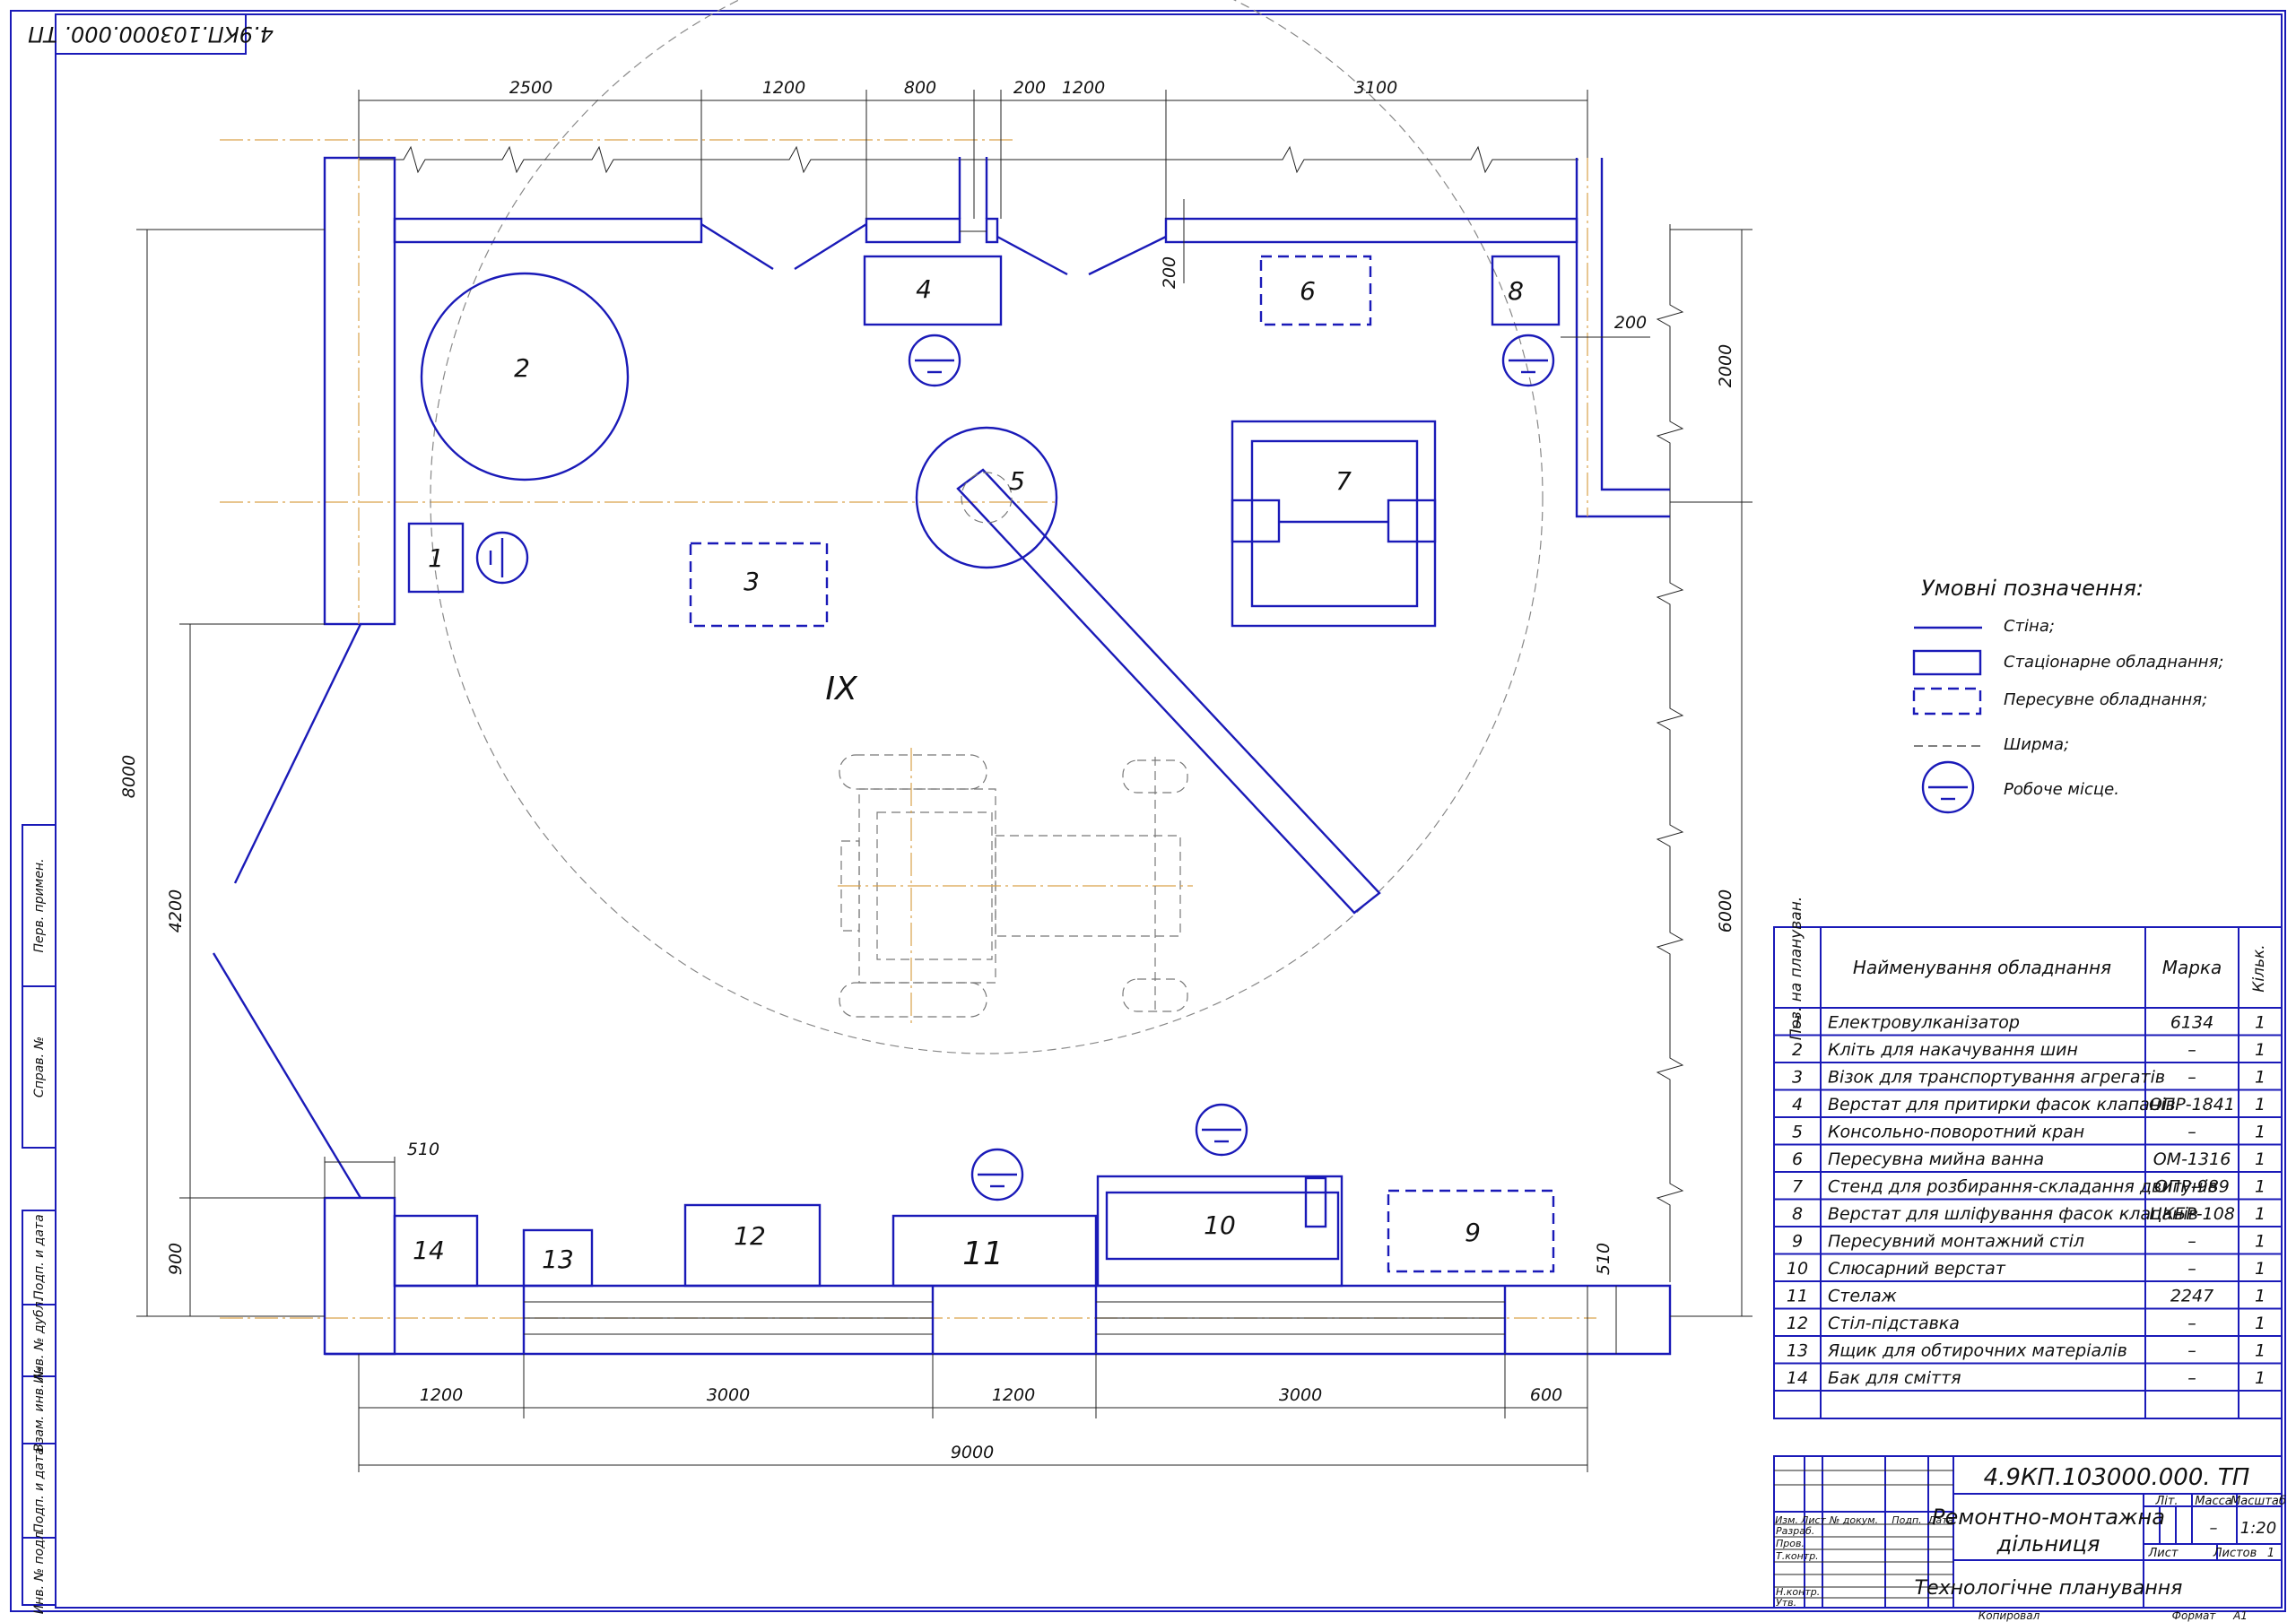  I want to click on spec-header-name: Найменування обладнання, so click(1982, 967).